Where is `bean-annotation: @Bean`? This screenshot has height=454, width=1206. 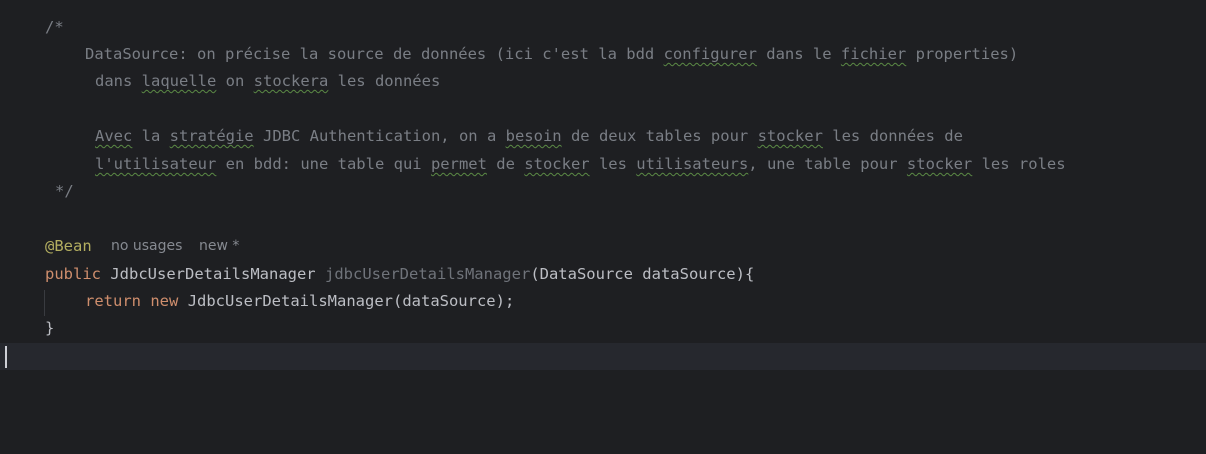 bean-annotation: @Bean is located at coordinates (68, 246).